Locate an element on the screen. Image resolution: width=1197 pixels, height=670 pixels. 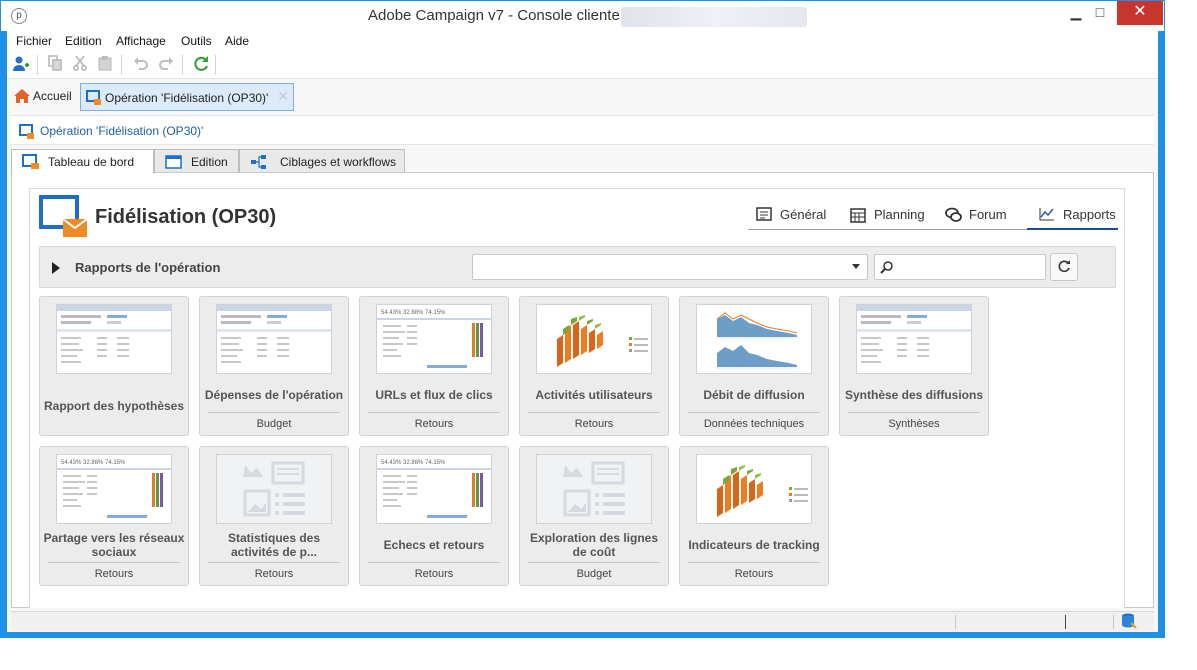
nav-forum: Forum is located at coordinates (976, 217).